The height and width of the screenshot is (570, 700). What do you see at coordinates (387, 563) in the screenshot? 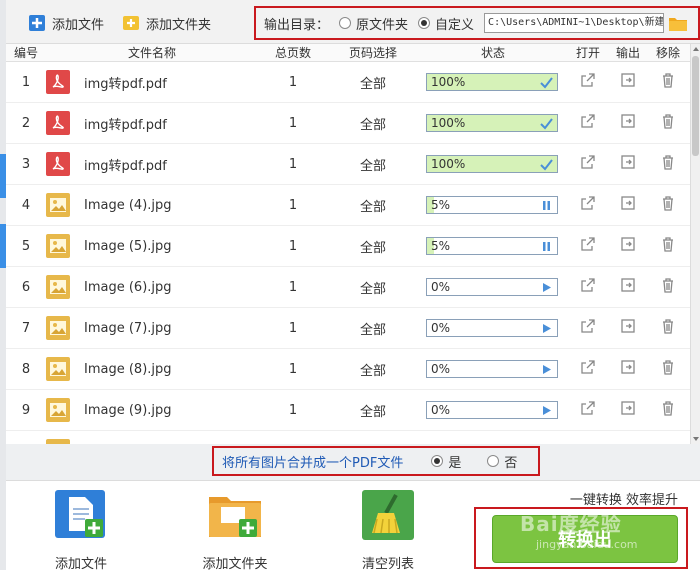
I see `clear-list-label: 清空列表` at bounding box center [387, 563].